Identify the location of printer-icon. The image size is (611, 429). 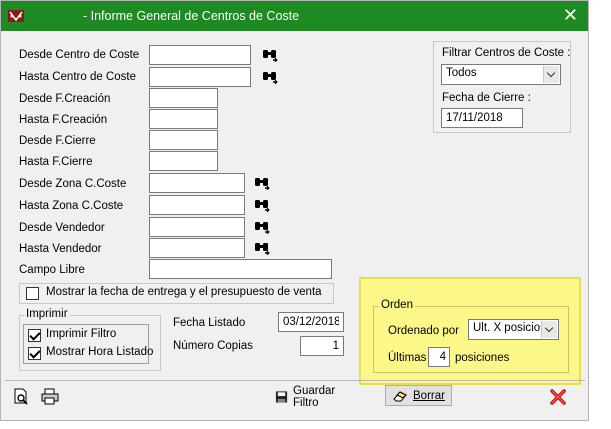
(50, 396).